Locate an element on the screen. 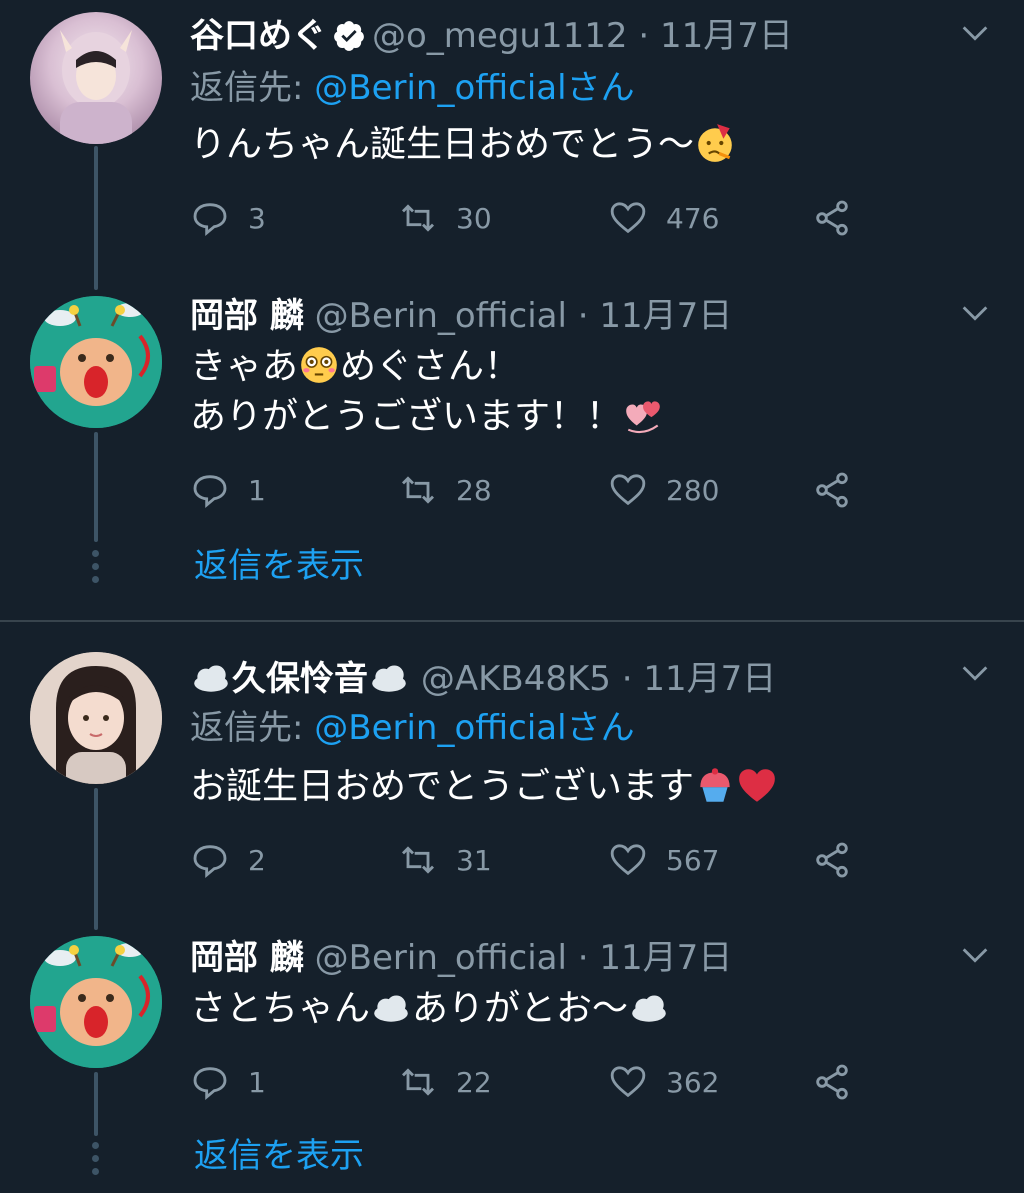 Image resolution: width=1024 pixels, height=1193 pixels. like-count: 362 is located at coordinates (693, 1082).